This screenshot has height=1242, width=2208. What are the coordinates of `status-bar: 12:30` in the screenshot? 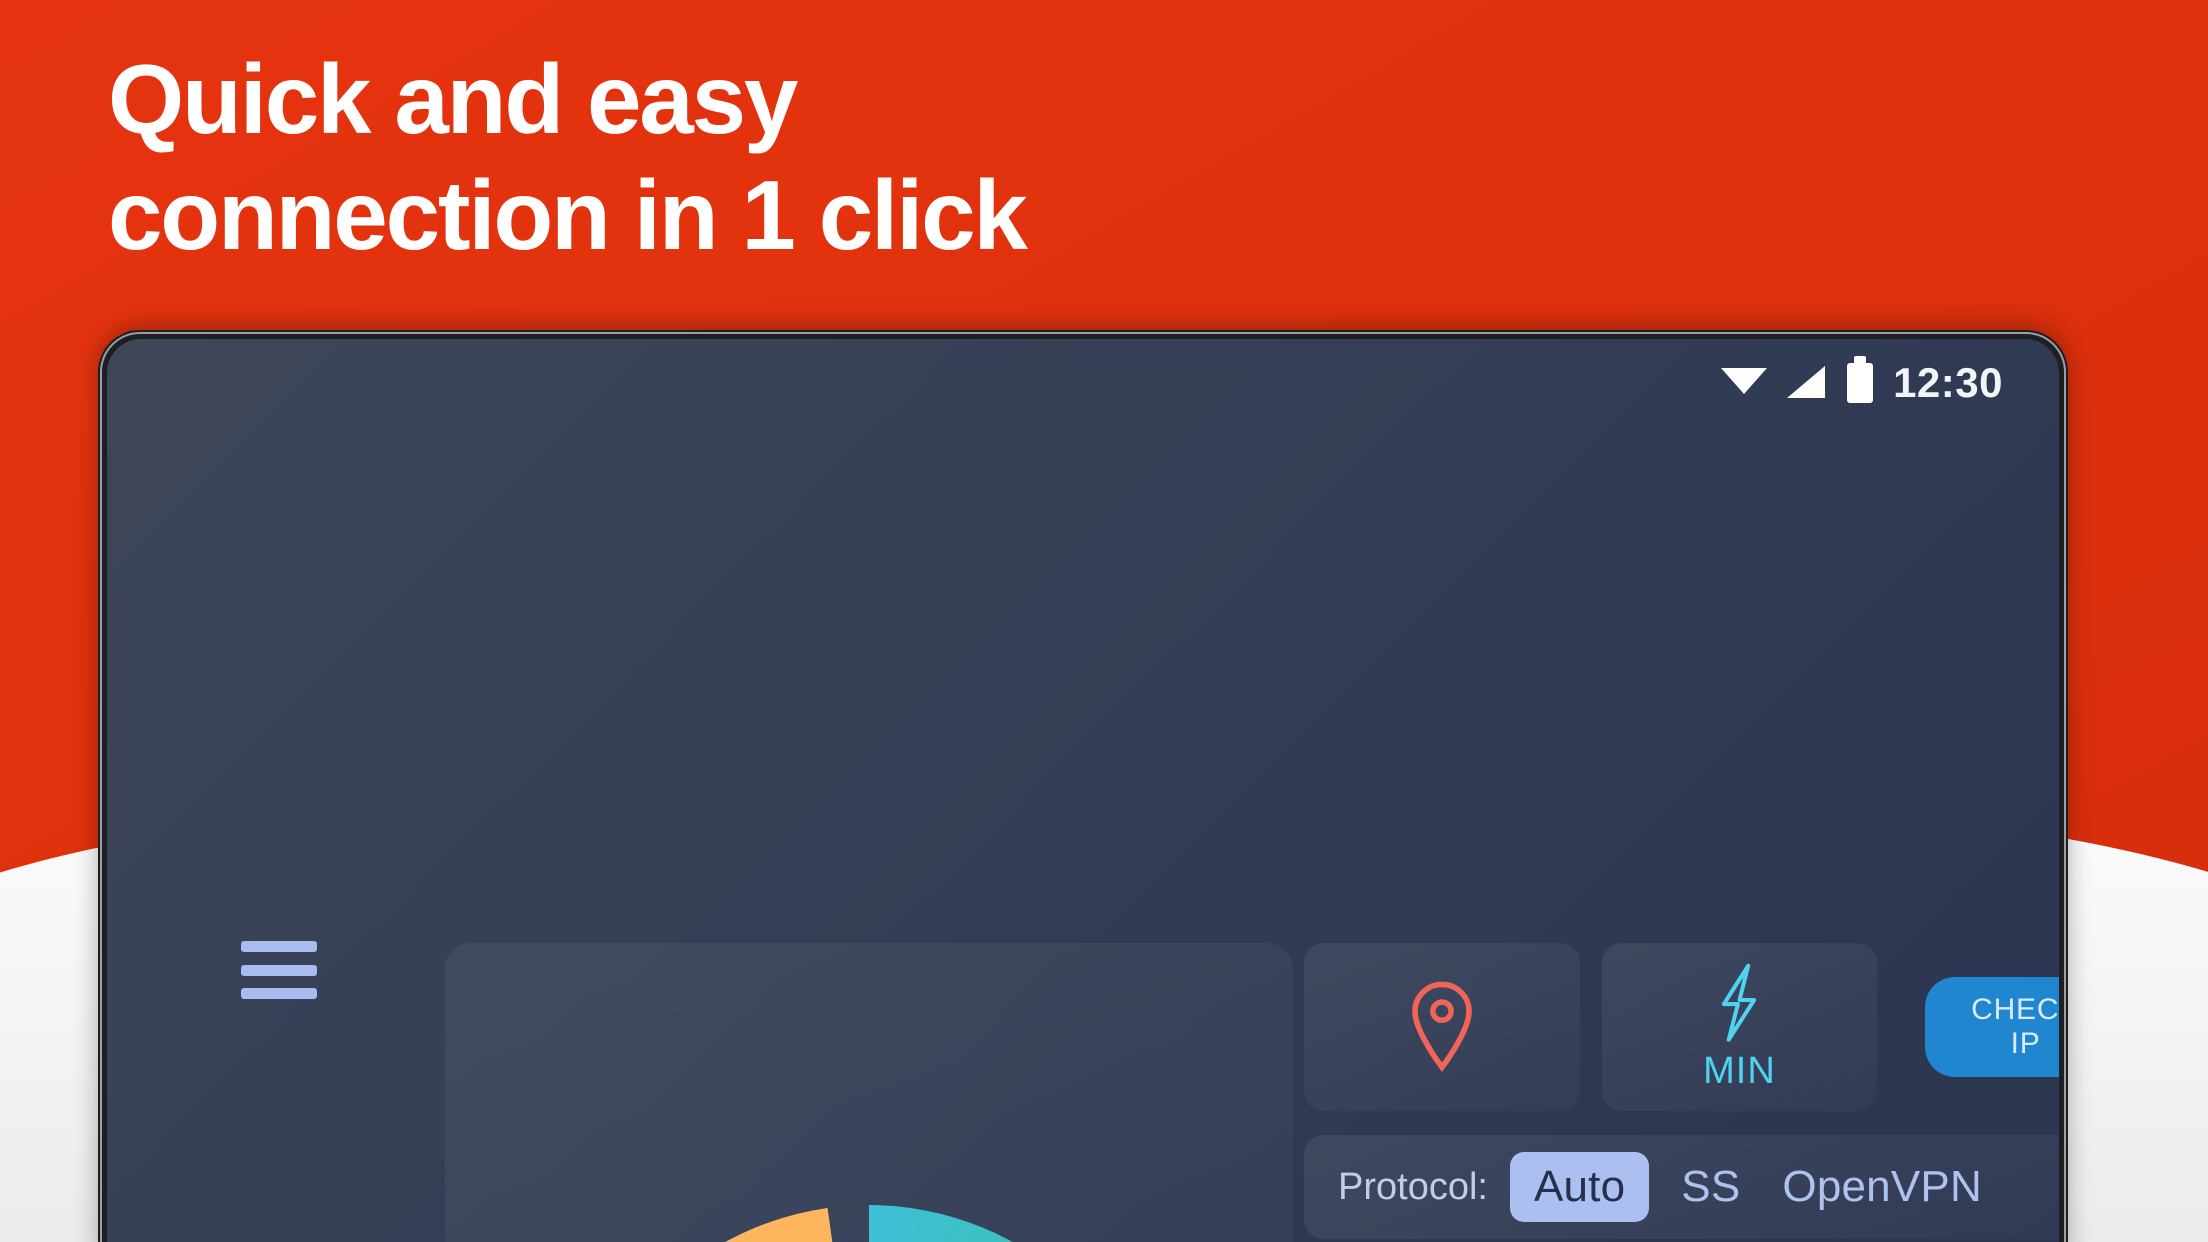 It's located at (1083, 383).